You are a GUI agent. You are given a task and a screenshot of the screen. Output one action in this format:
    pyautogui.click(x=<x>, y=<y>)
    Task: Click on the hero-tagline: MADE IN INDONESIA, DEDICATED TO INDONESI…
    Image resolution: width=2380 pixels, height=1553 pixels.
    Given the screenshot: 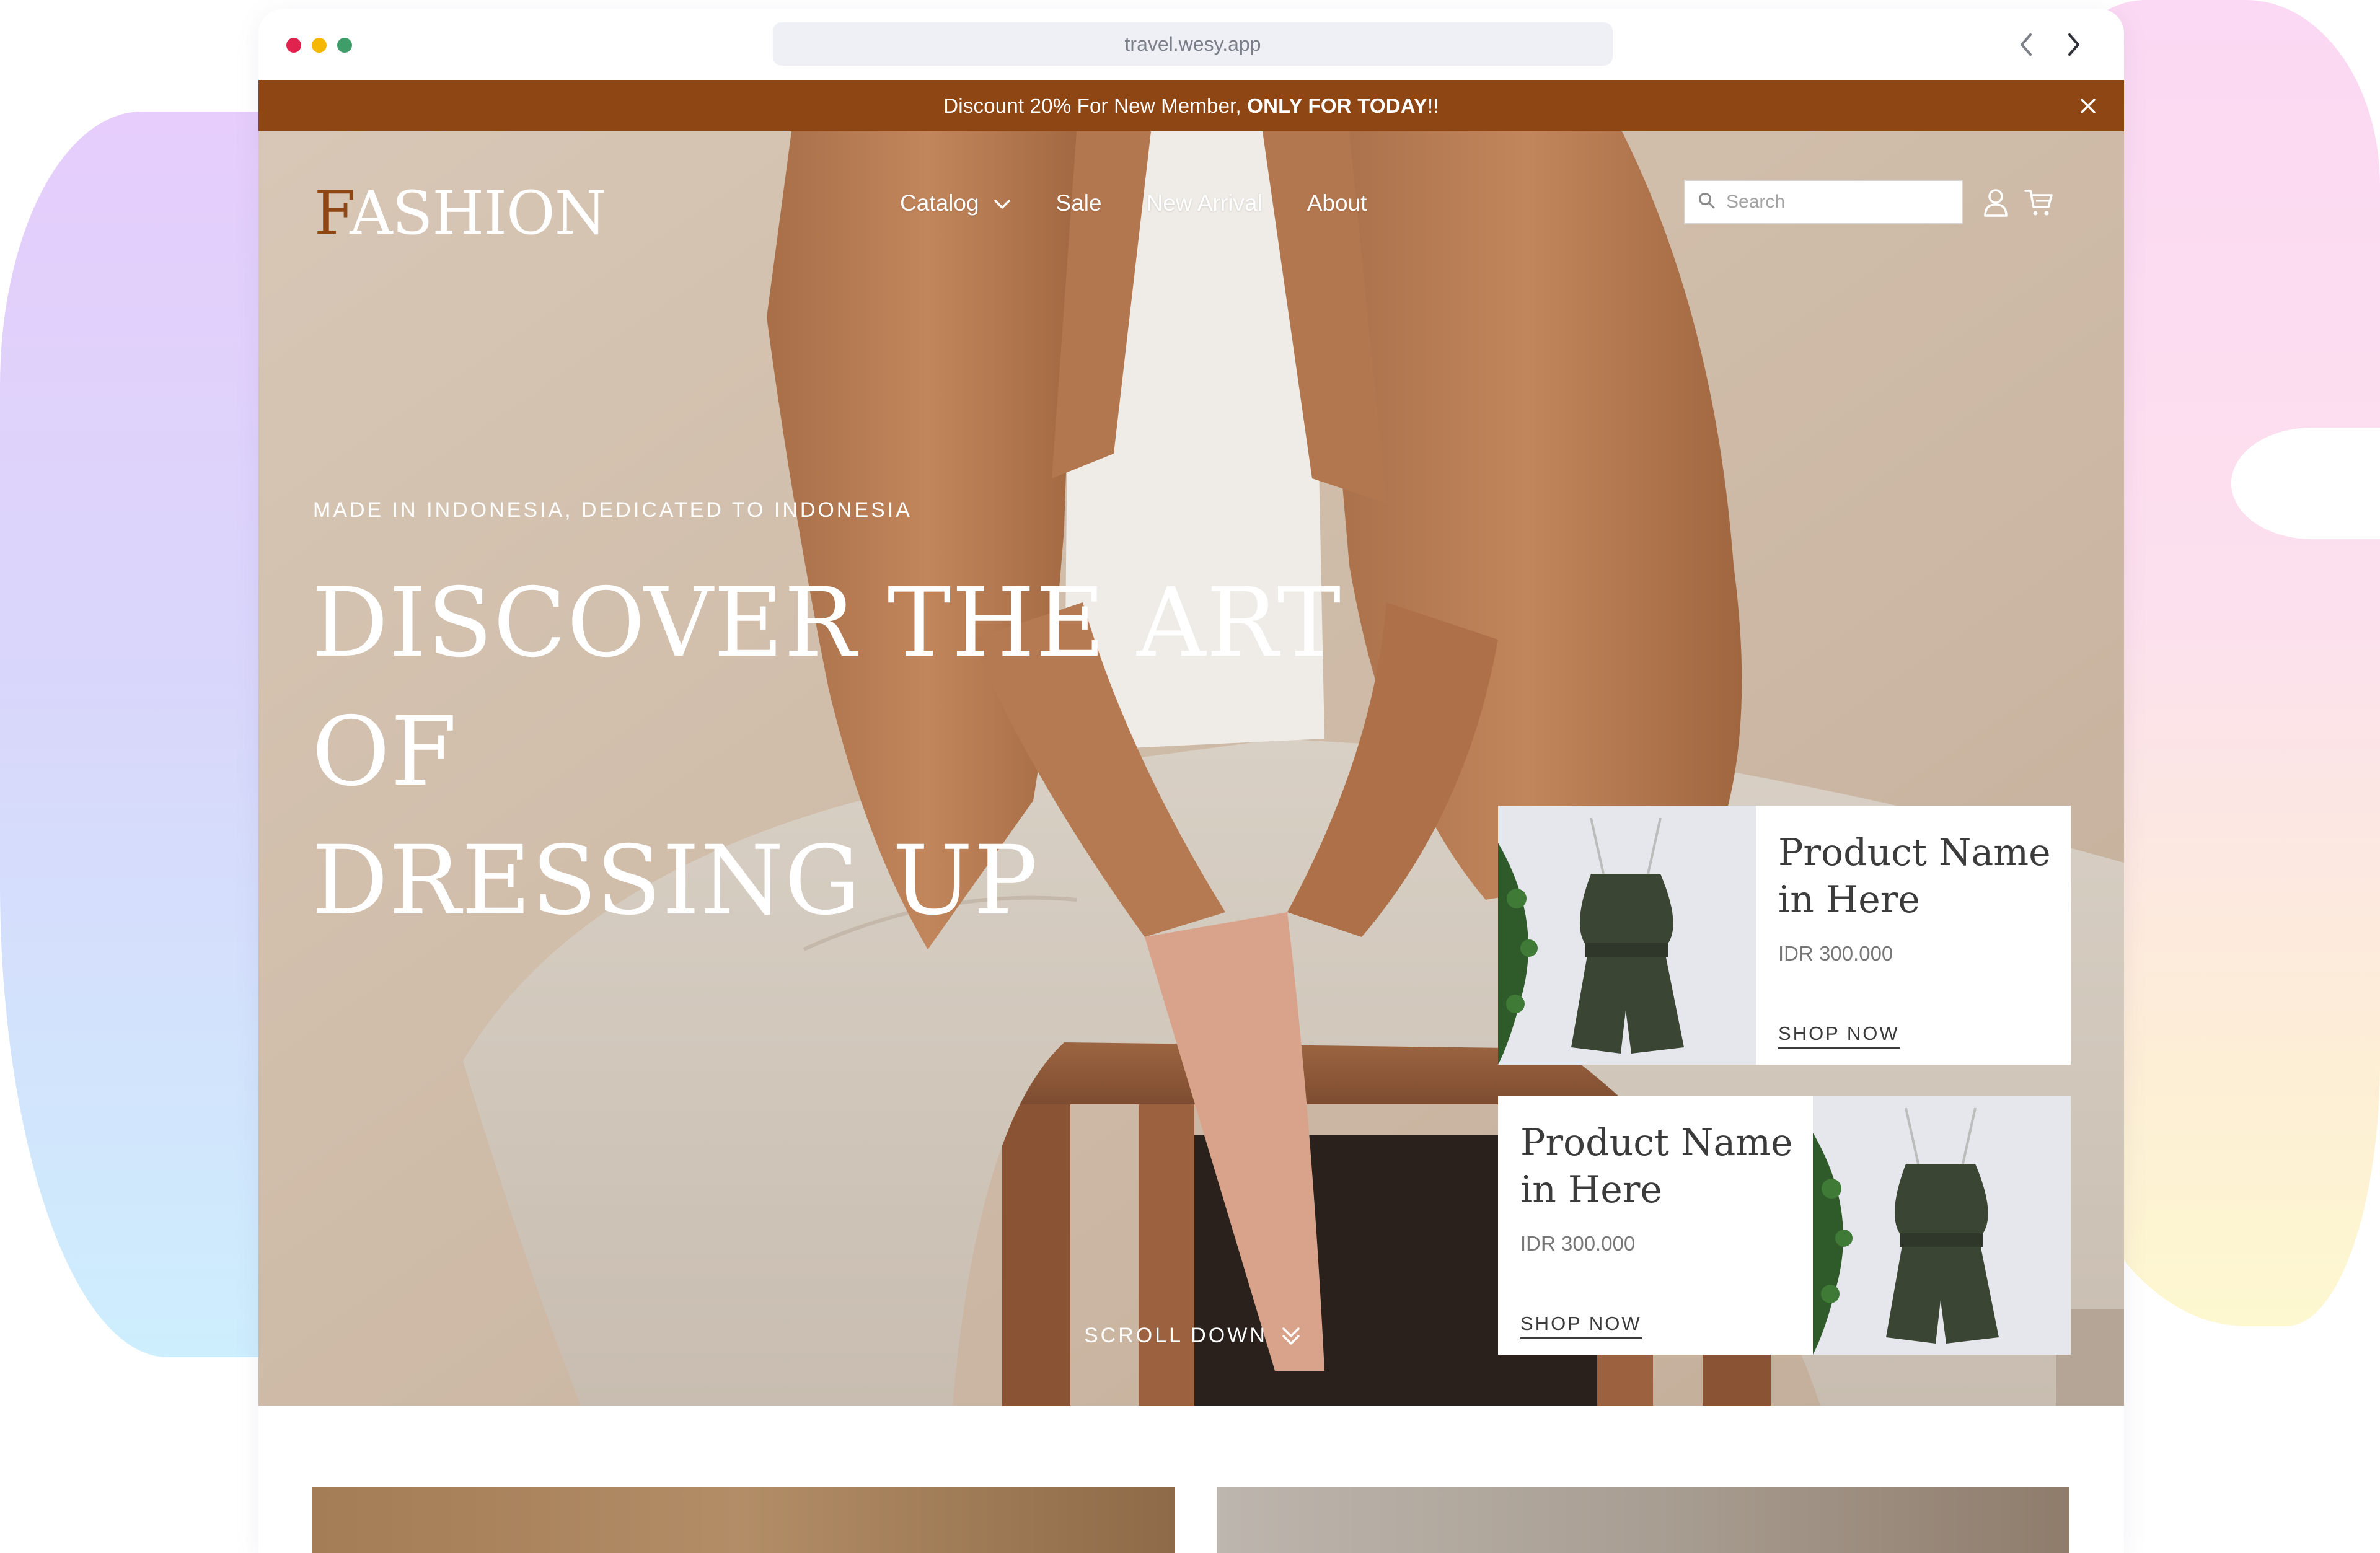 What is the action you would take?
    pyautogui.click(x=612, y=510)
    